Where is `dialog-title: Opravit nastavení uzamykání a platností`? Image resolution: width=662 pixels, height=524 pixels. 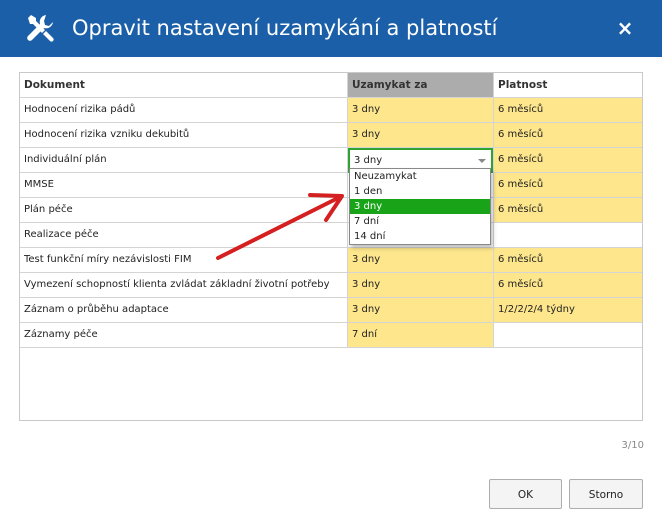
dialog-title: Opravit nastavení uzamykání a platností is located at coordinates (285, 28).